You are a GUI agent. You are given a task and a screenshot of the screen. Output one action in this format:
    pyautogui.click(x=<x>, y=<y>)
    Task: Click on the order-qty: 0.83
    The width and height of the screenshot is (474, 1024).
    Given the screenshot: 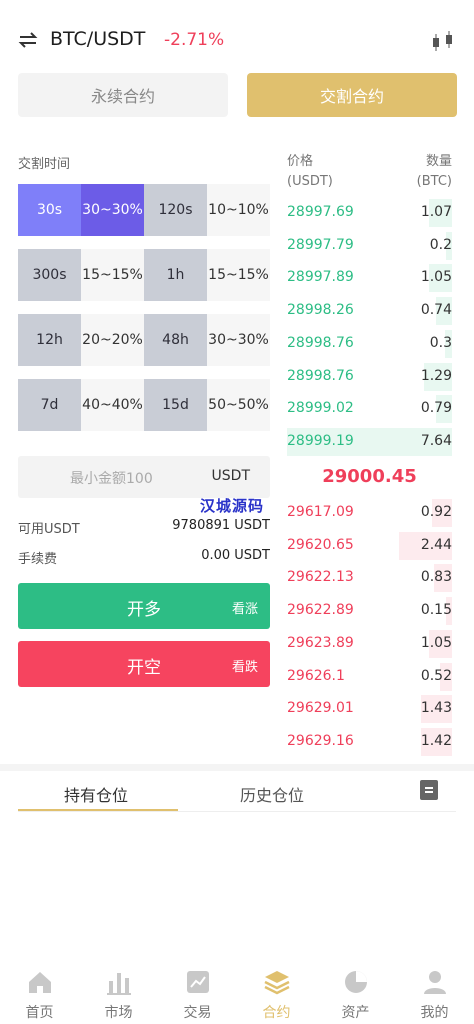 What is the action you would take?
    pyautogui.click(x=436, y=577)
    